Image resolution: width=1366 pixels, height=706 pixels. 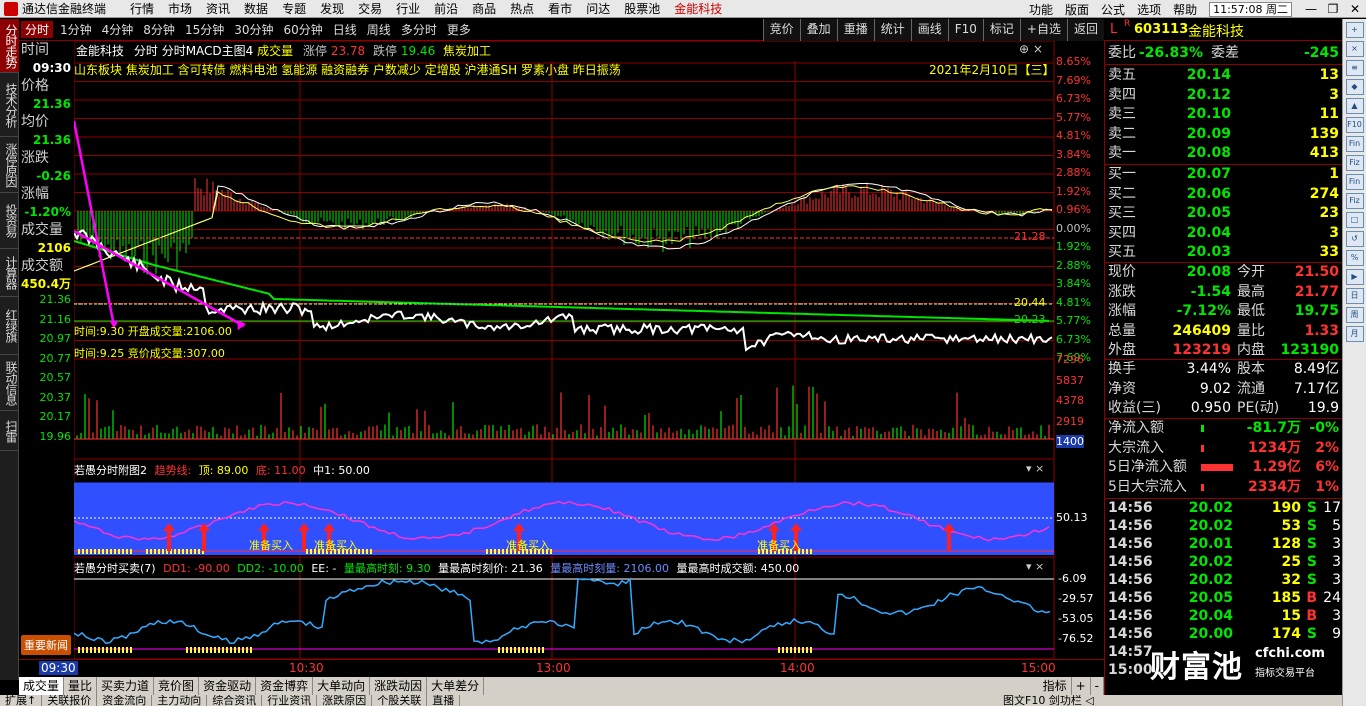 I want to click on indicator-tab-3: 竞价图, so click(x=177, y=686).